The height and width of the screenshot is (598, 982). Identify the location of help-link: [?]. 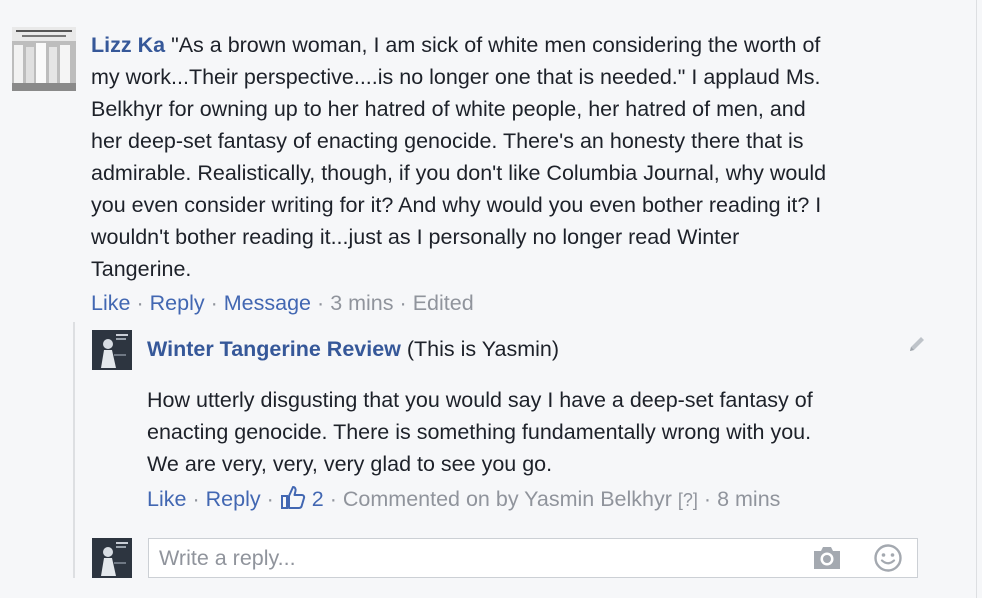
(688, 500).